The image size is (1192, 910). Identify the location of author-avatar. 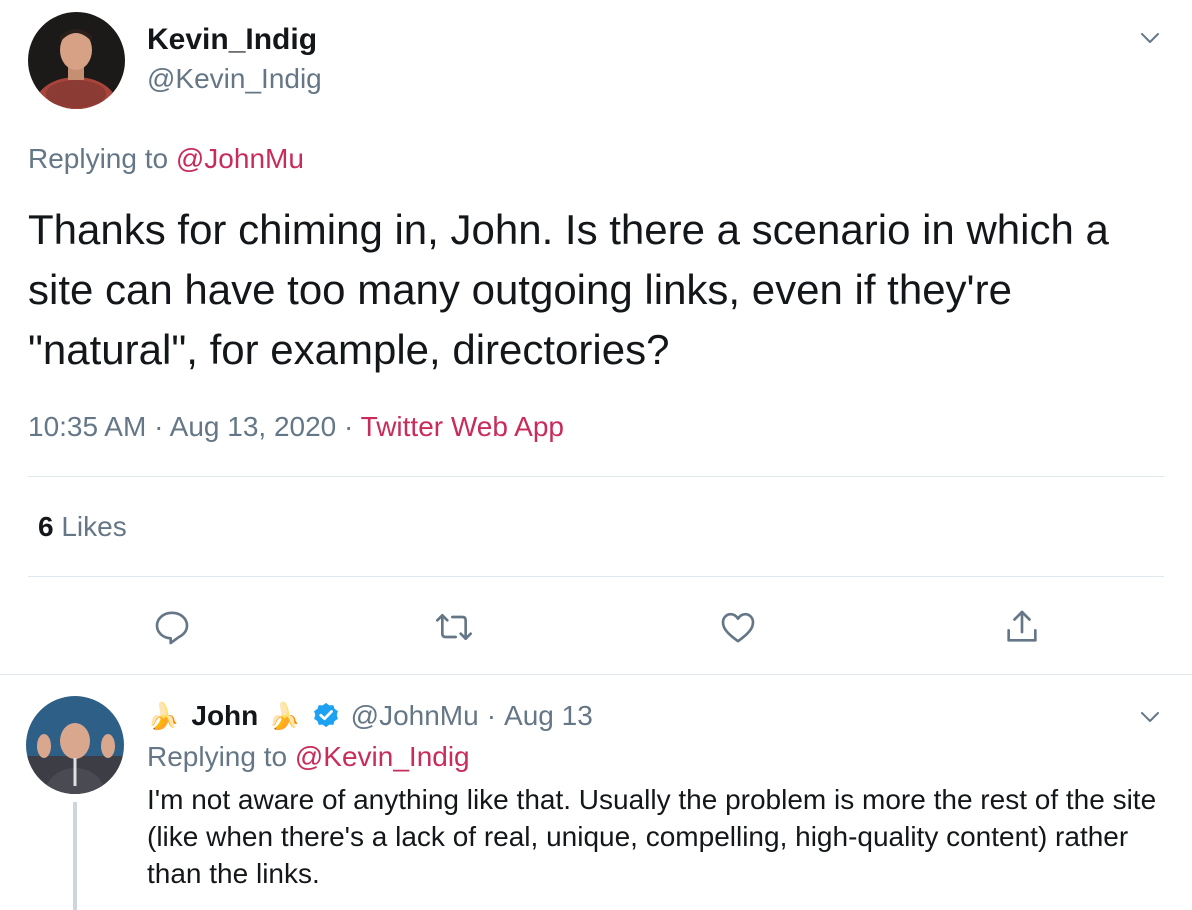
(76, 60).